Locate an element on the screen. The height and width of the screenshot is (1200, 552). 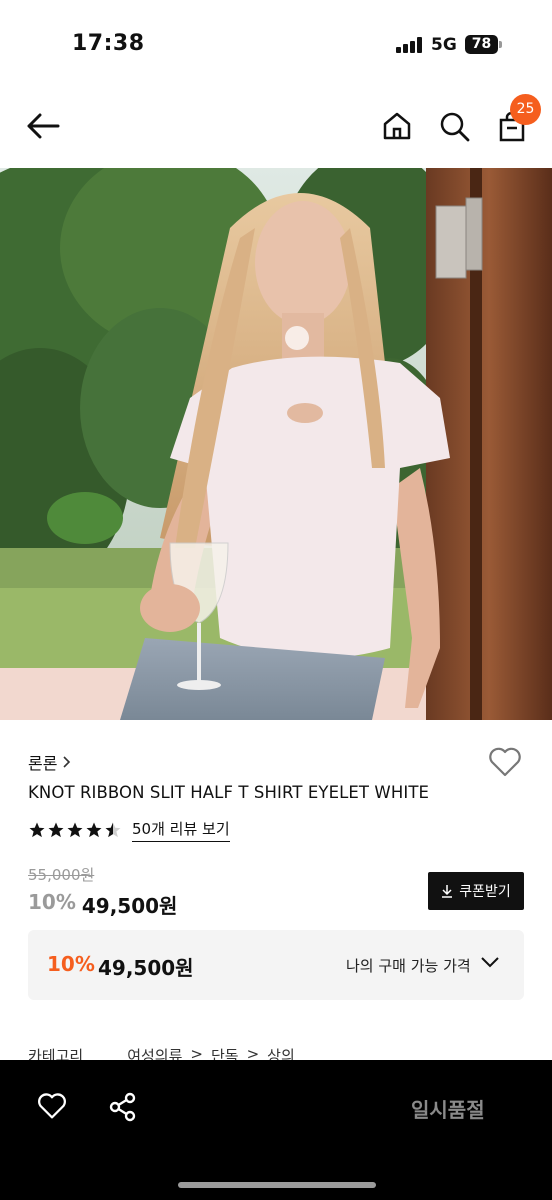
chevron-down-icon is located at coordinates (490, 962).